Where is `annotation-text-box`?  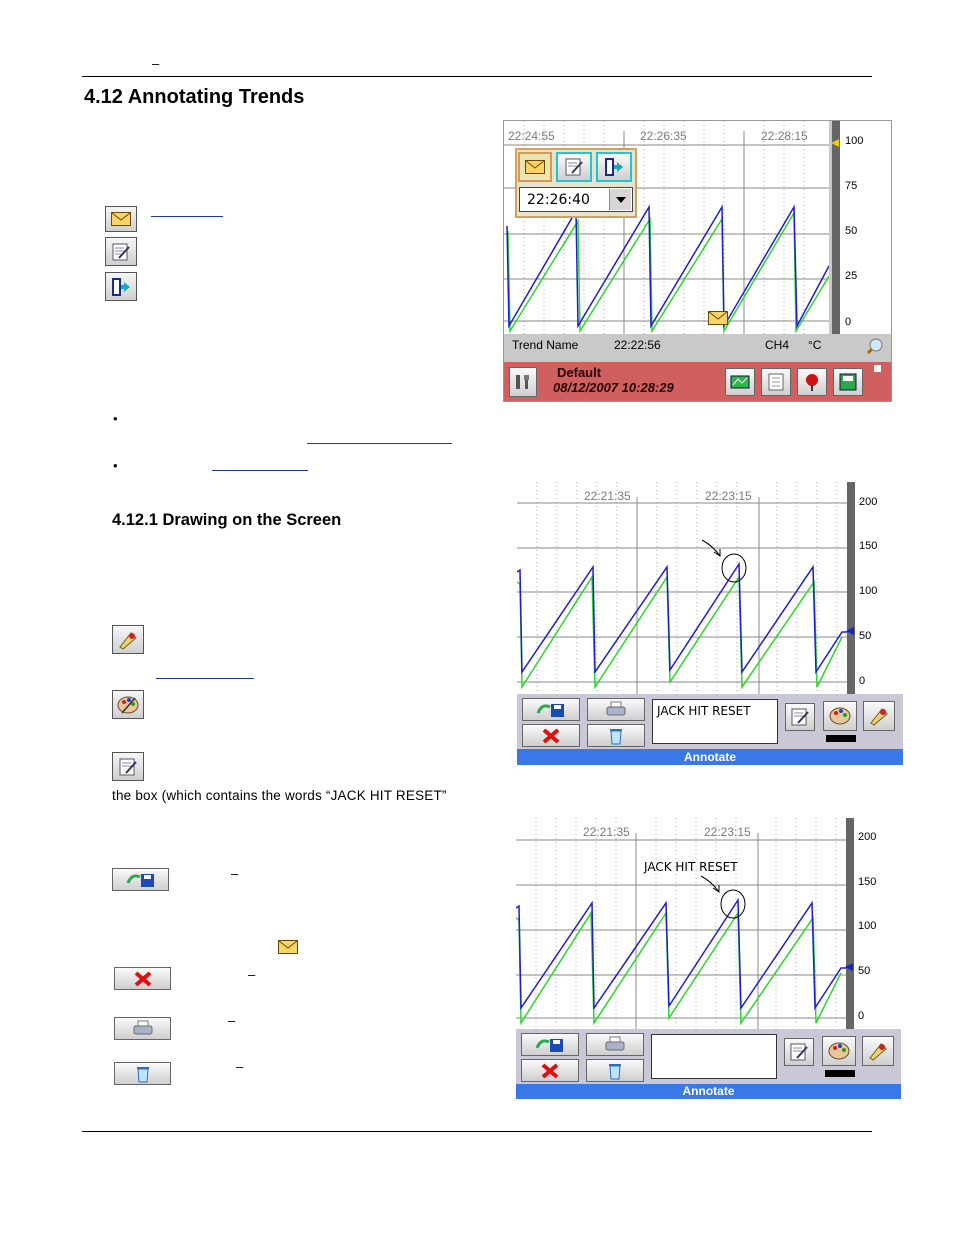
annotation-text-box is located at coordinates (714, 1056).